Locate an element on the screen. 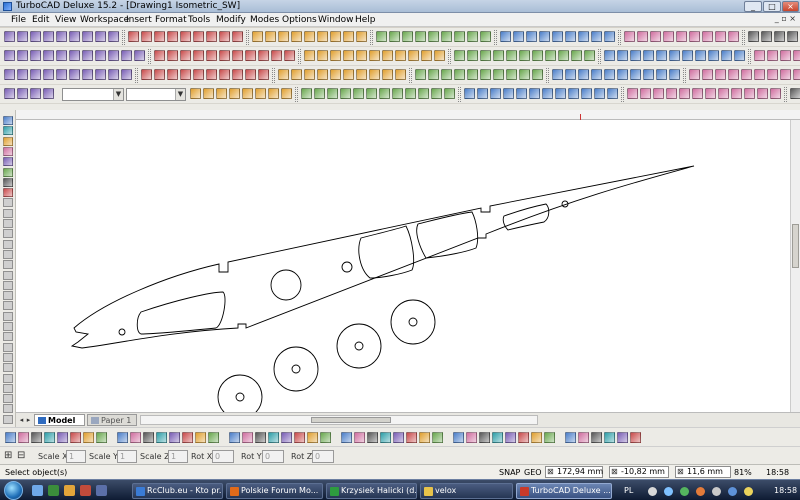 Image resolution: width=800 pixels, height=500 pixels. browser-quicklaunch-icon is located at coordinates (69, 490).